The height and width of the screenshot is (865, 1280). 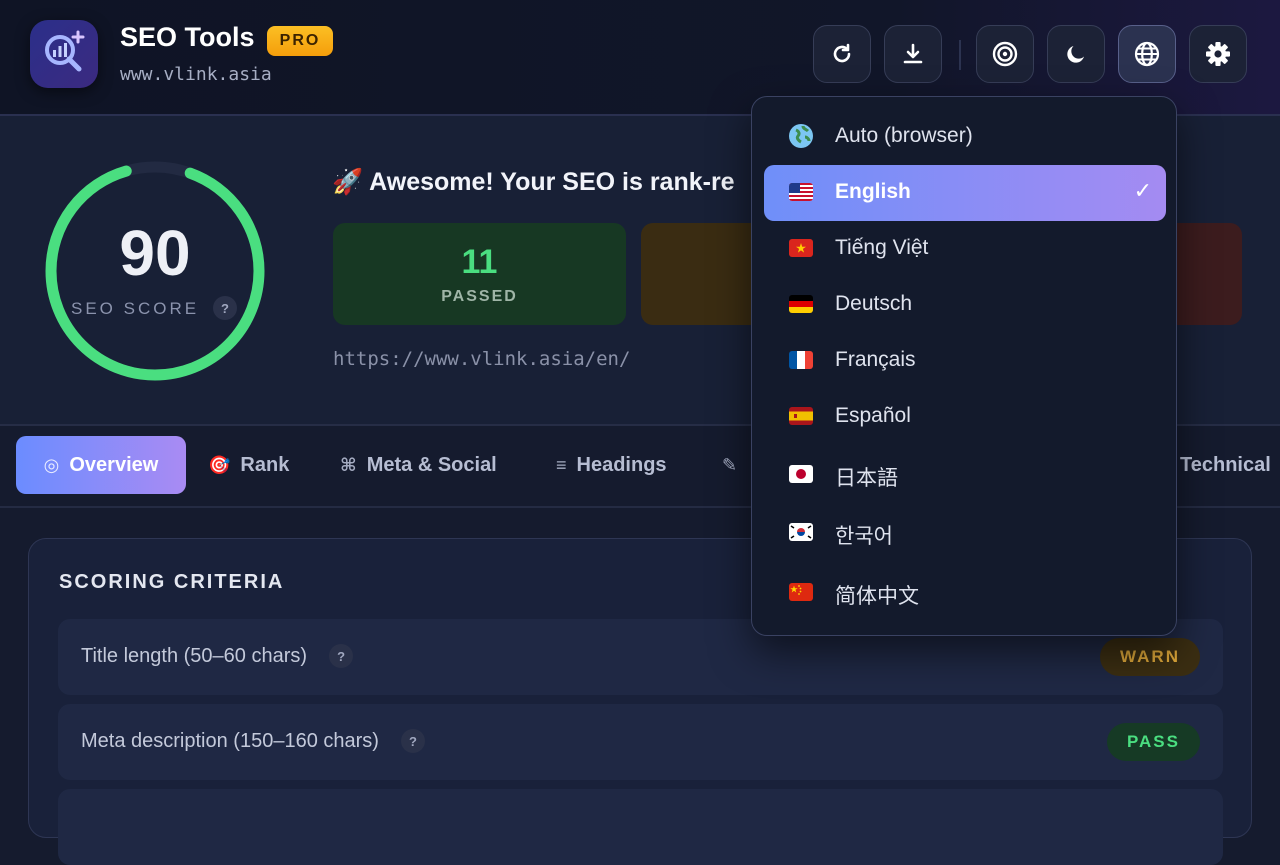 I want to click on us-flag-icon, so click(x=801, y=192).